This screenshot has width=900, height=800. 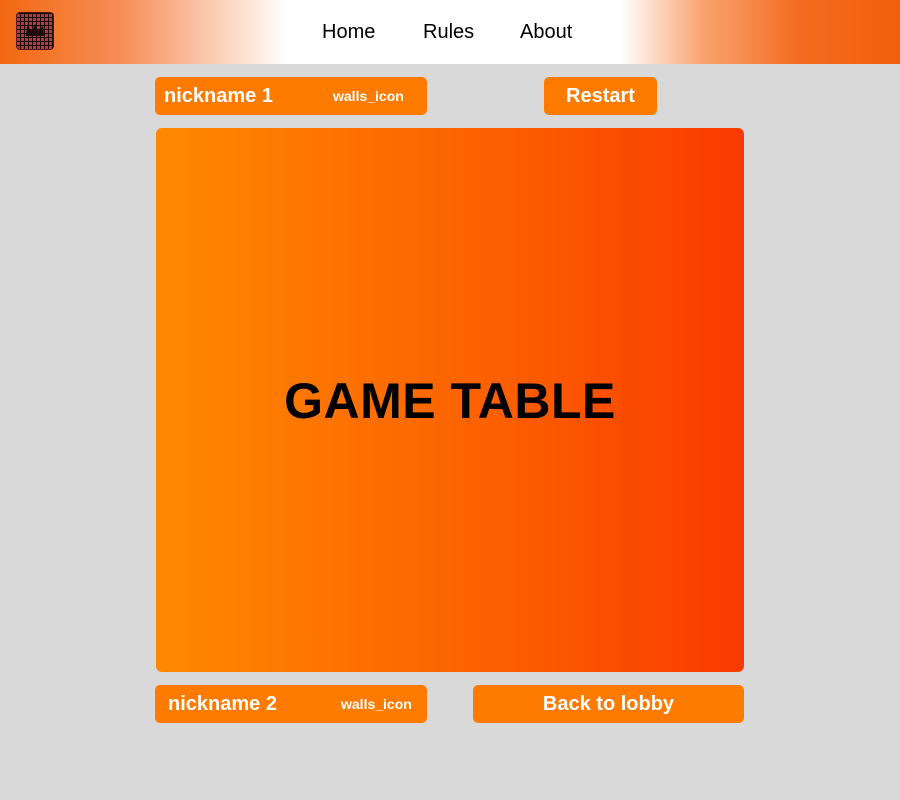 I want to click on header-bar: Home Rules About, so click(x=450, y=32).